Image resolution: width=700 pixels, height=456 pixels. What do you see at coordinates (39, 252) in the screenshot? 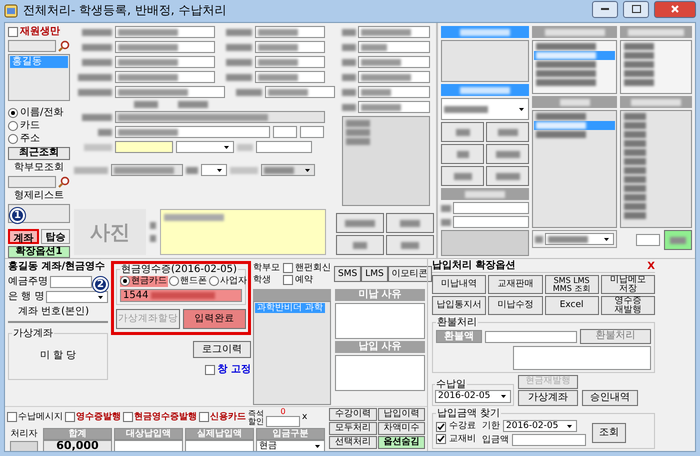
I see `option-button: 확장옵션1` at bounding box center [39, 252].